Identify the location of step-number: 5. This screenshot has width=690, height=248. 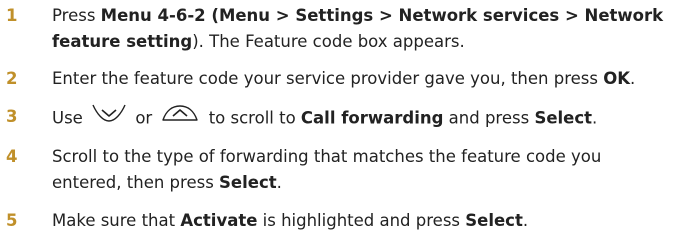
(12, 220).